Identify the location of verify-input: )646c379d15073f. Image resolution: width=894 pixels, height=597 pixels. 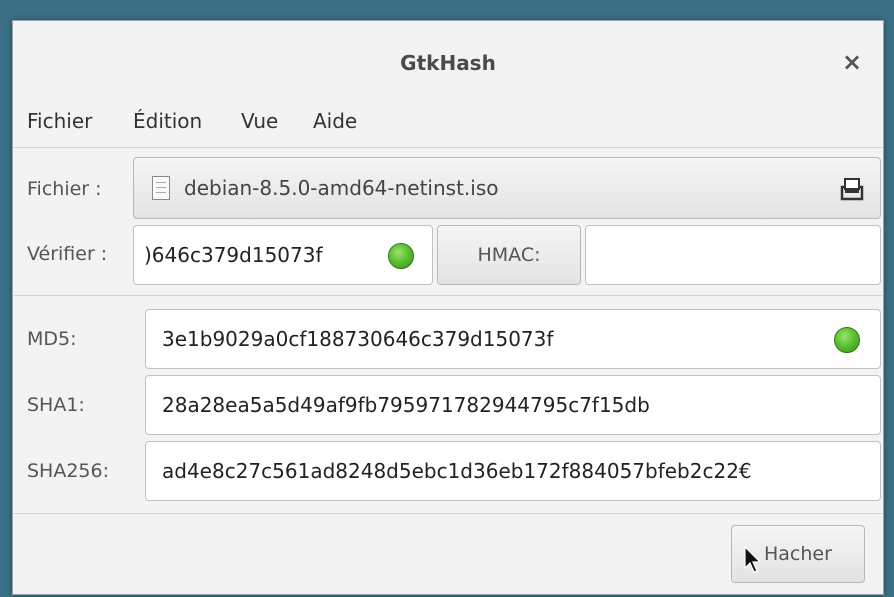
(283, 255).